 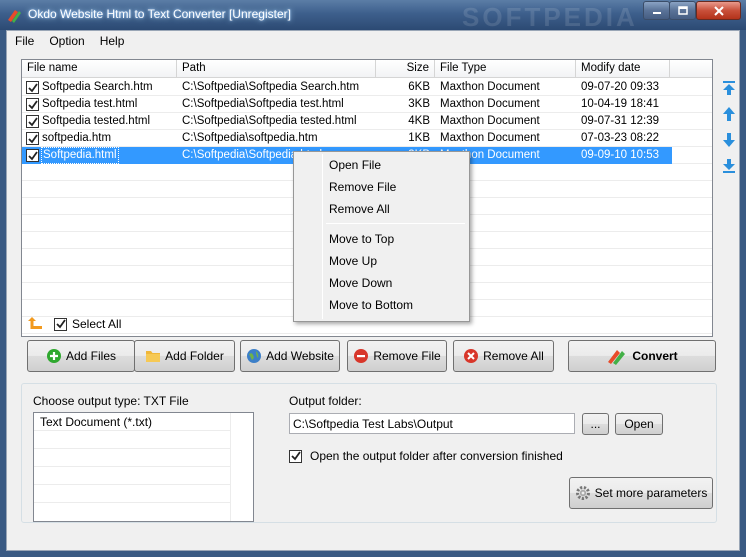 I want to click on file-date-cell: 07-03-23 08:22, so click(x=620, y=138).